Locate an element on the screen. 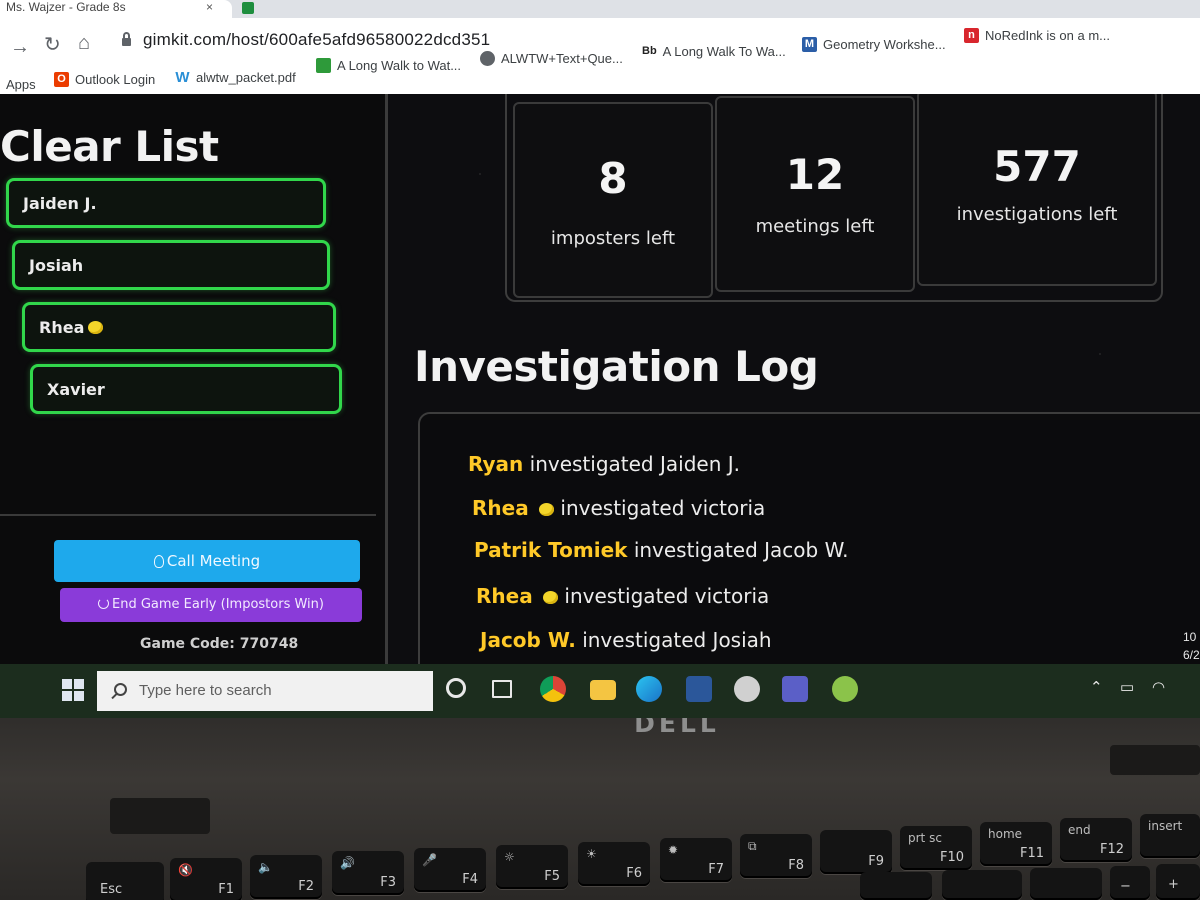 Image resolution: width=1200 pixels, height=900 pixels. player-card: Josiah is located at coordinates (171, 265).